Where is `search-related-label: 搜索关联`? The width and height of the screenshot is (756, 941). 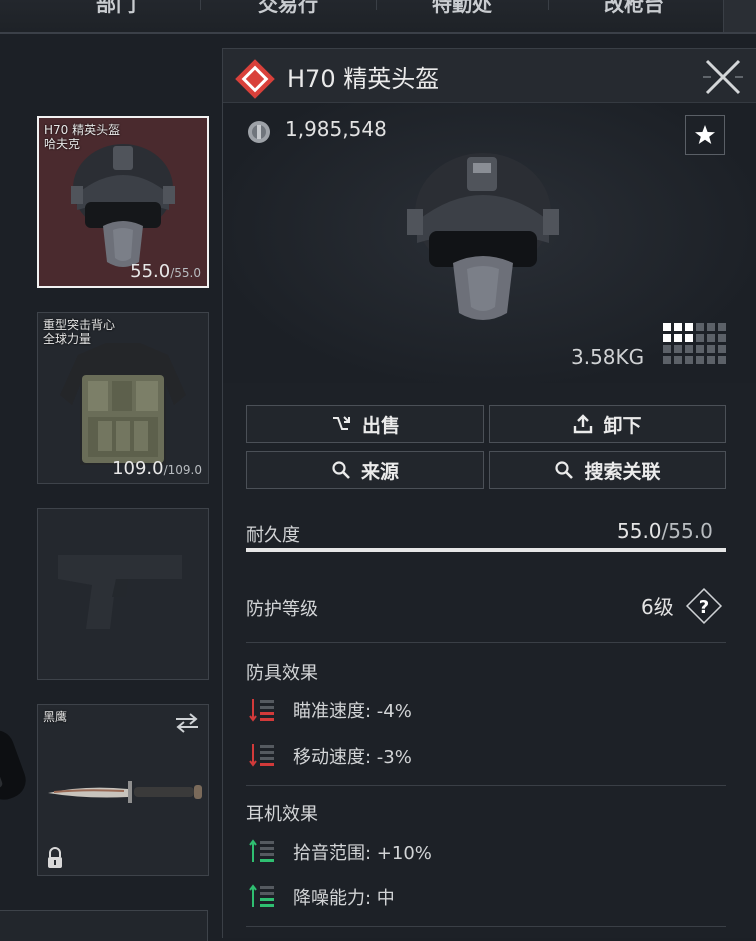 search-related-label: 搜索关联 is located at coordinates (622, 471).